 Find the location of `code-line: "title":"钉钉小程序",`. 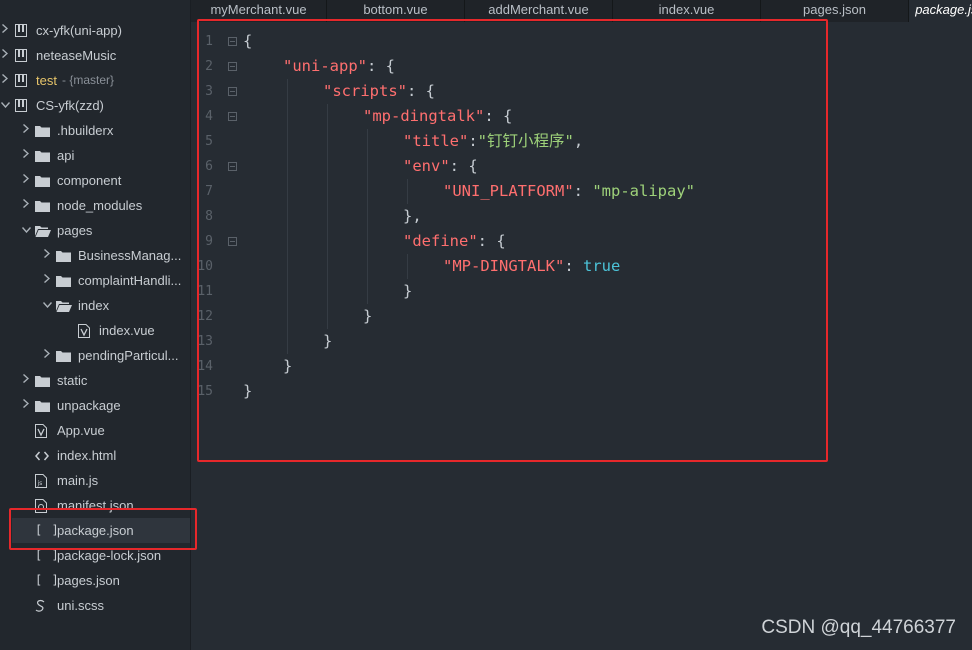

code-line: "title":"钉钉小程序", is located at coordinates (493, 141).